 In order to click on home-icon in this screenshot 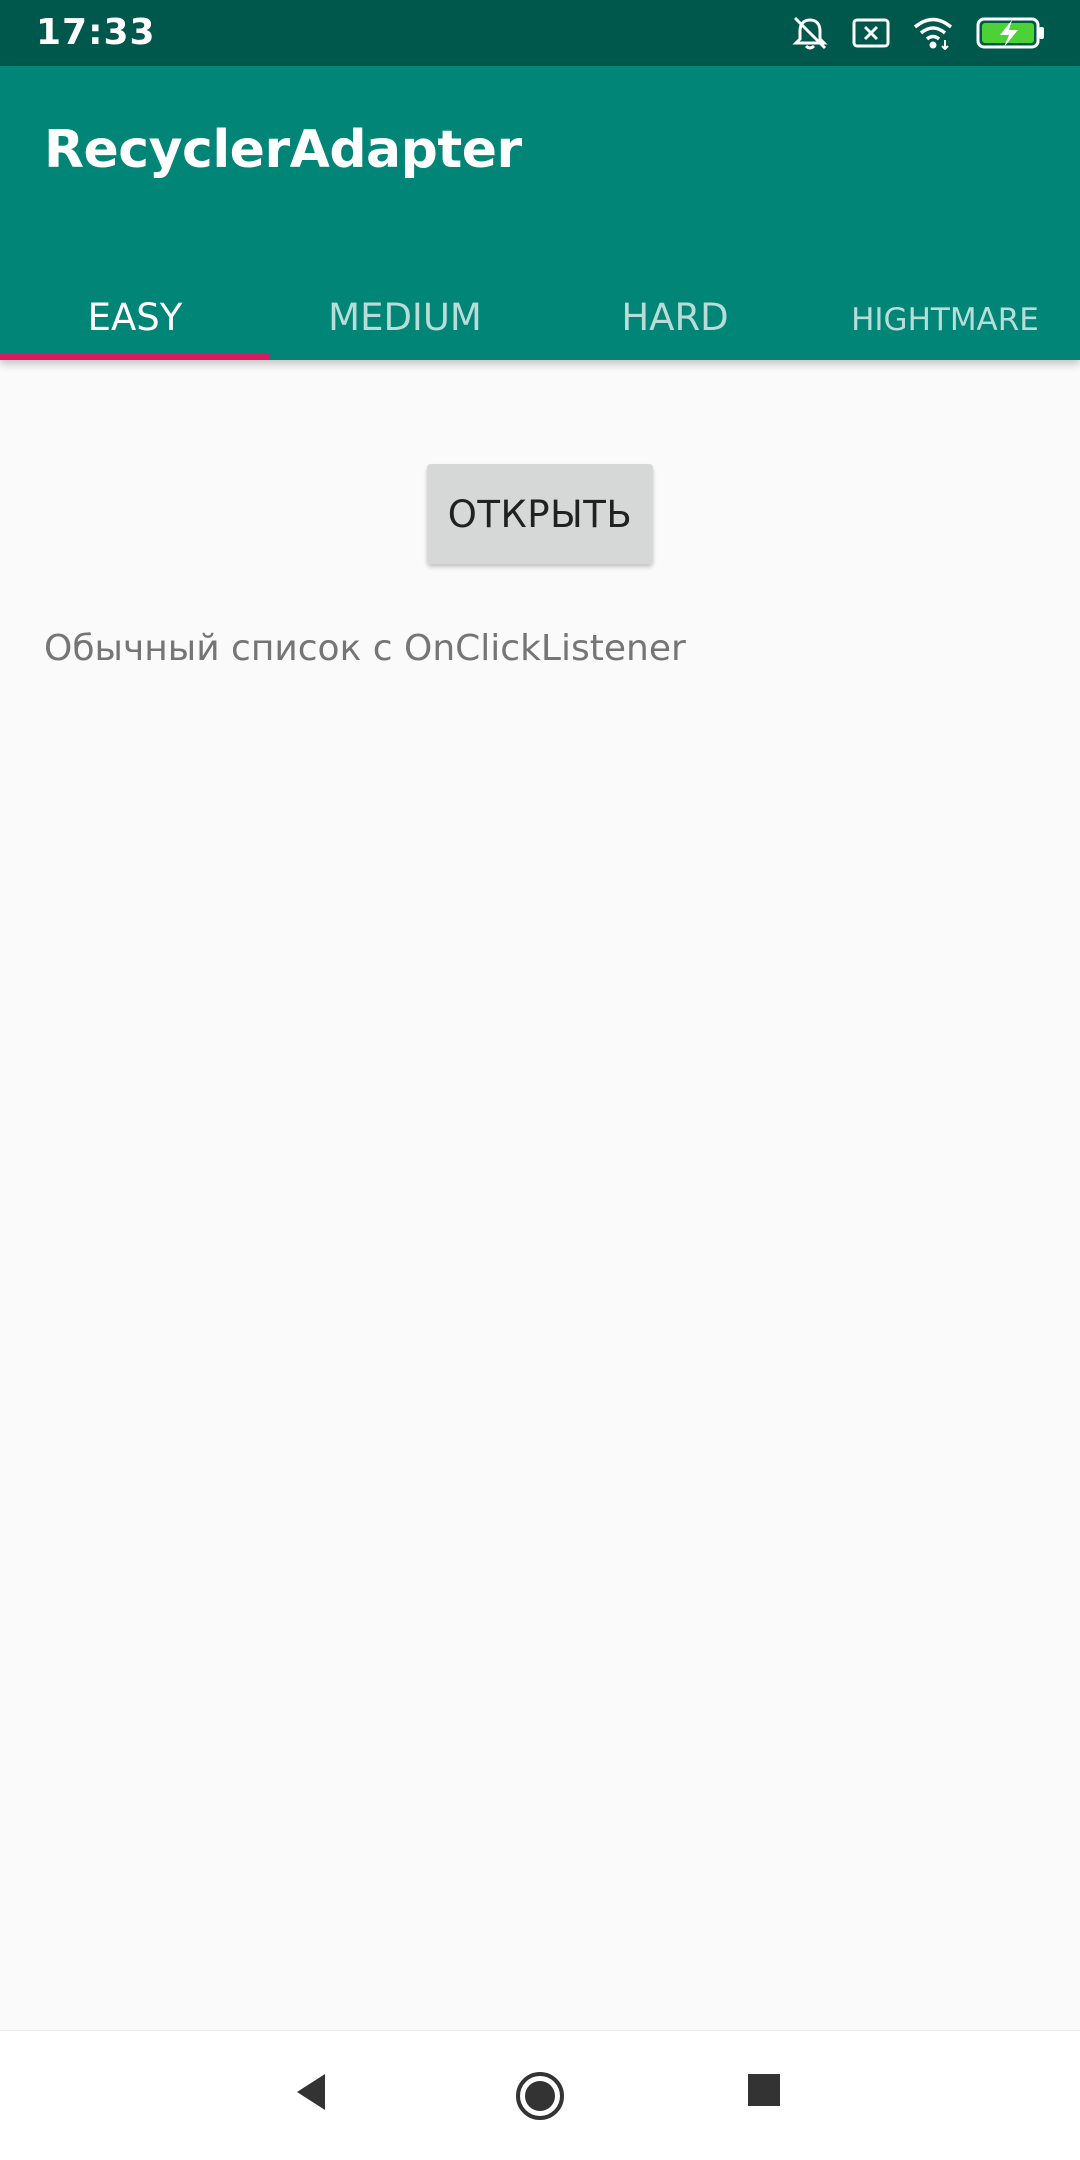, I will do `click(540, 2098)`.